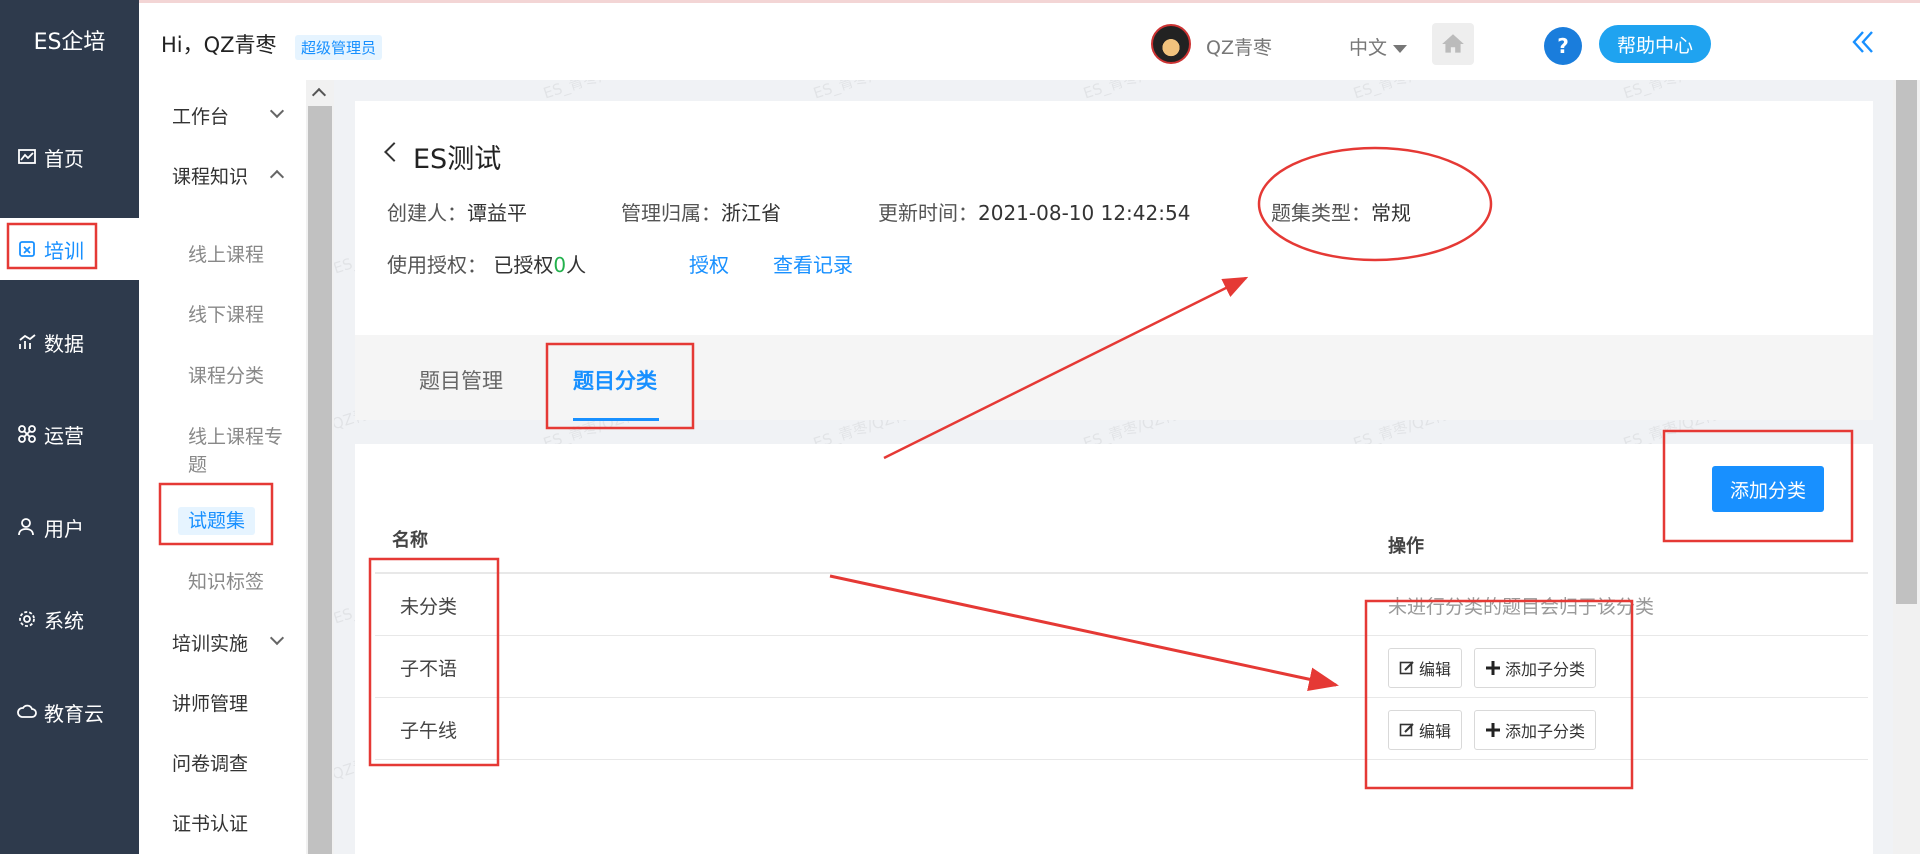 This screenshot has width=1920, height=854. Describe the element at coordinates (201, 117) in the screenshot. I see `submenu-group-label: 工作台` at that location.